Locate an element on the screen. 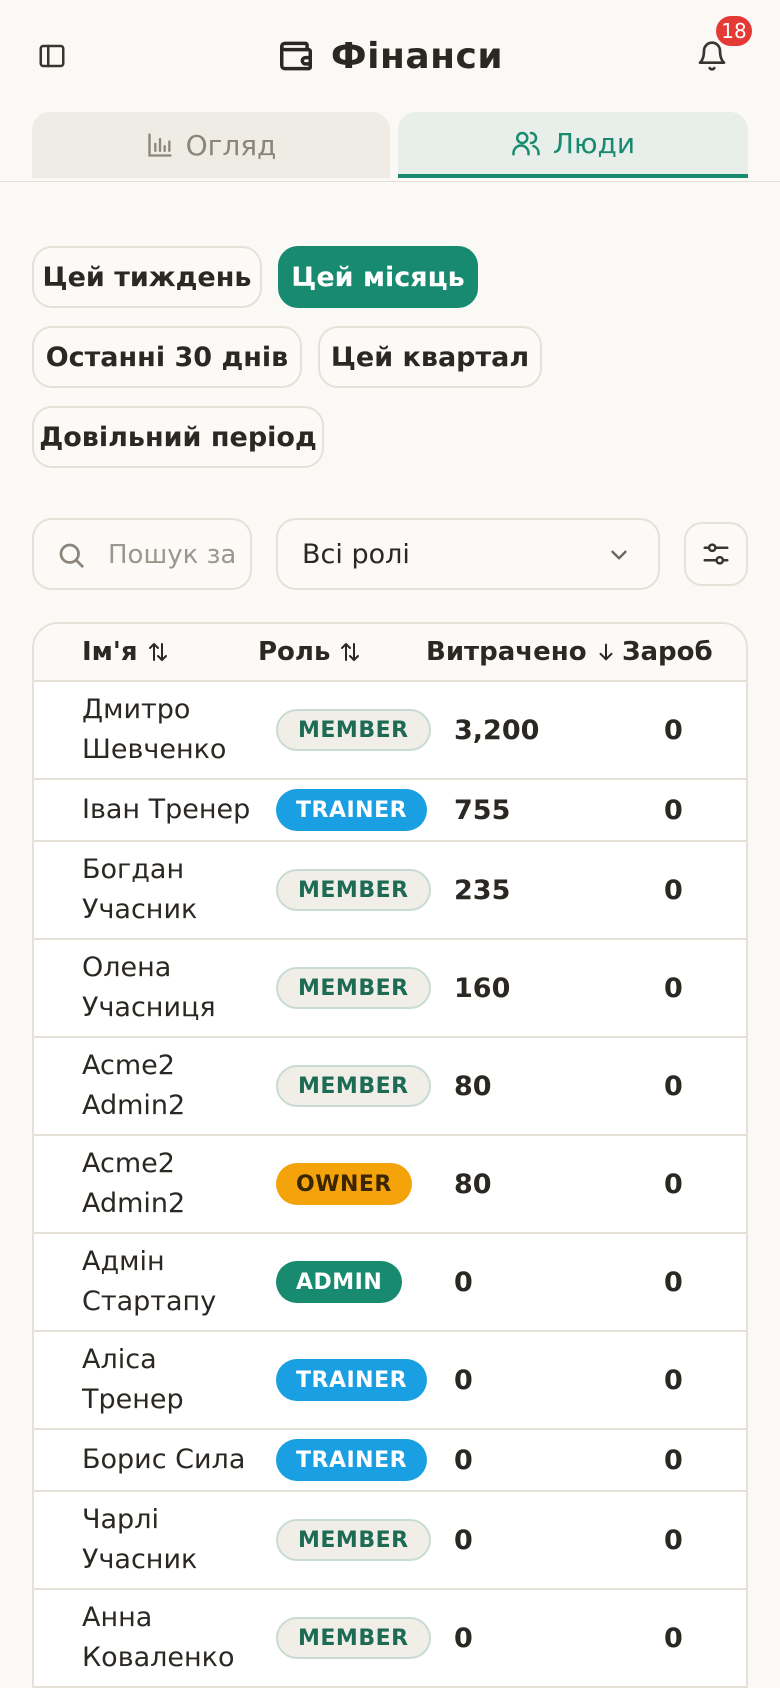  cell-spent: 160 is located at coordinates (482, 988).